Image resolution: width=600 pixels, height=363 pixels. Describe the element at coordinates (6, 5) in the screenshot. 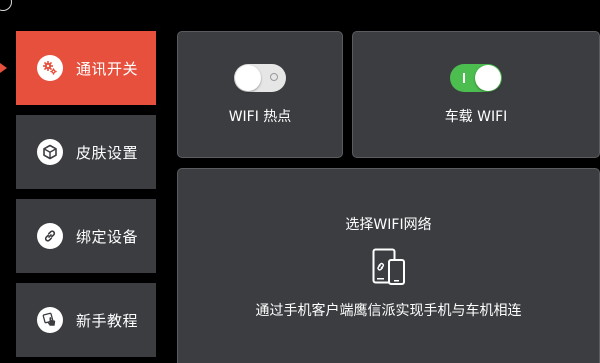

I see `corner-circle-icon` at that location.